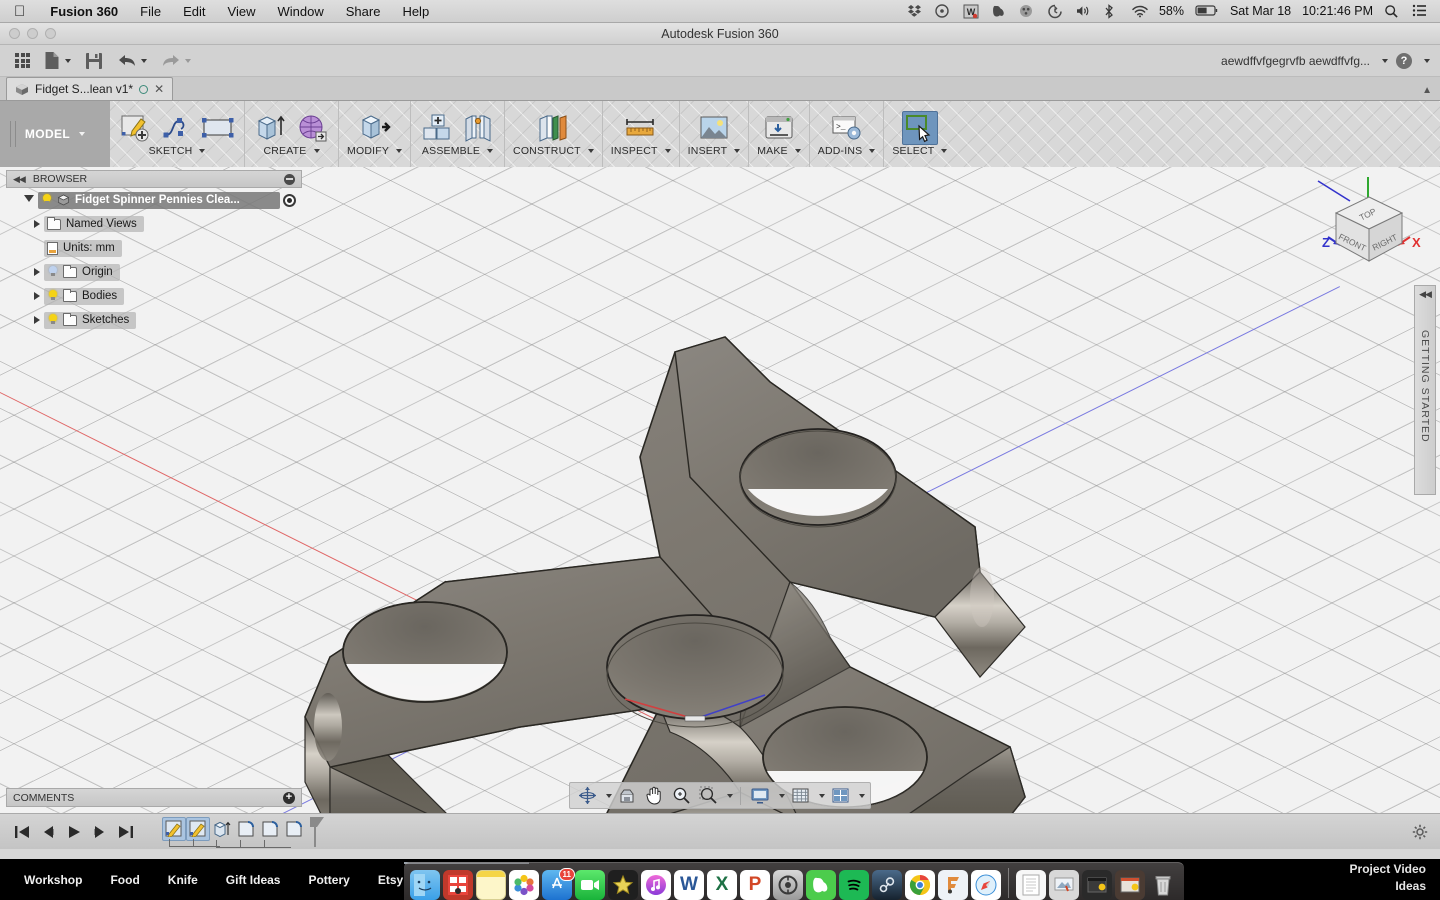  I want to click on search-icon, so click(1392, 11).